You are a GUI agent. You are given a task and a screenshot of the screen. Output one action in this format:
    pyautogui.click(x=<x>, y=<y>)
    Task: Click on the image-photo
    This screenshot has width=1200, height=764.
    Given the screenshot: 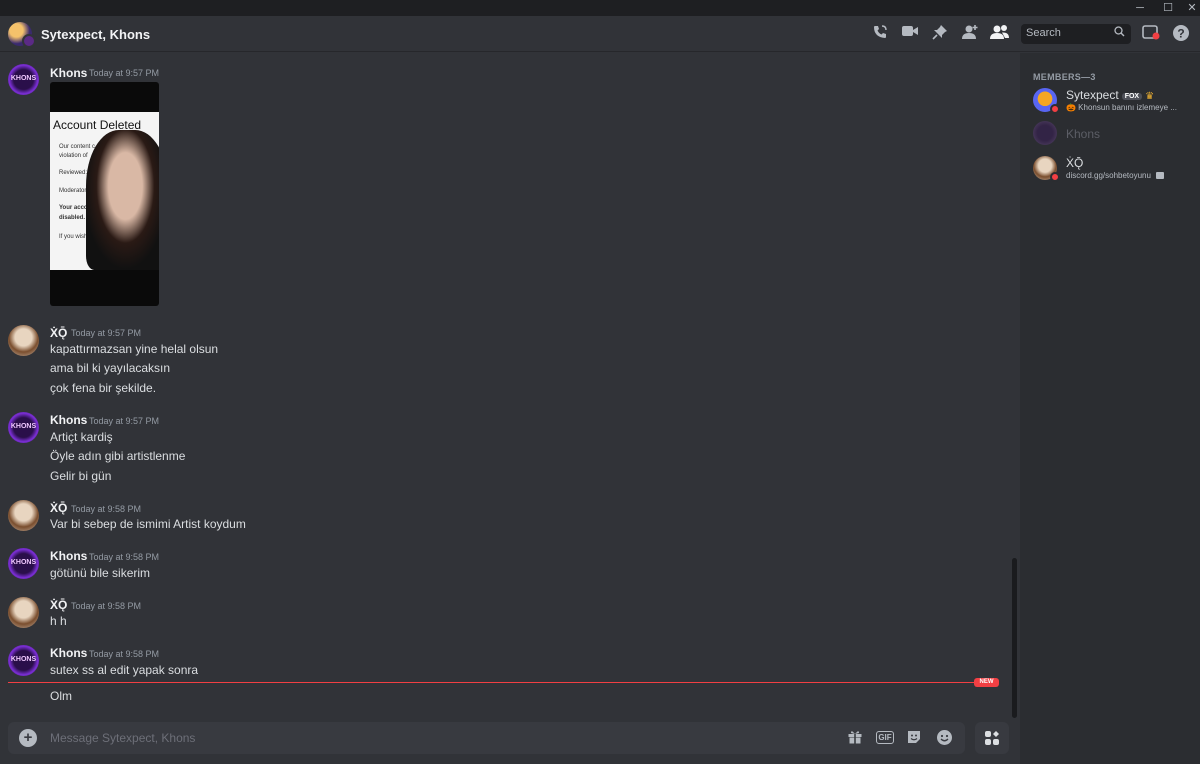 What is the action you would take?
    pyautogui.click(x=122, y=200)
    